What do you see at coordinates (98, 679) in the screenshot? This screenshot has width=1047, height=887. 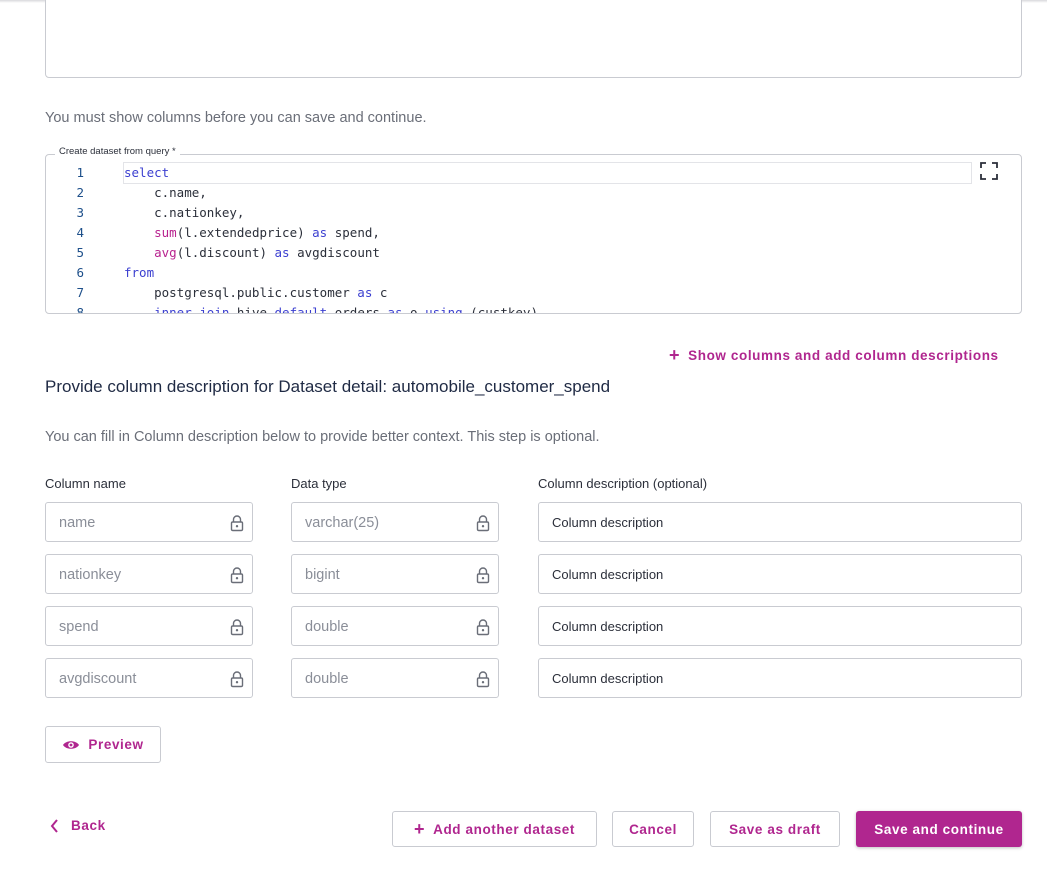 I see `column-name-value: avgdiscount` at bounding box center [98, 679].